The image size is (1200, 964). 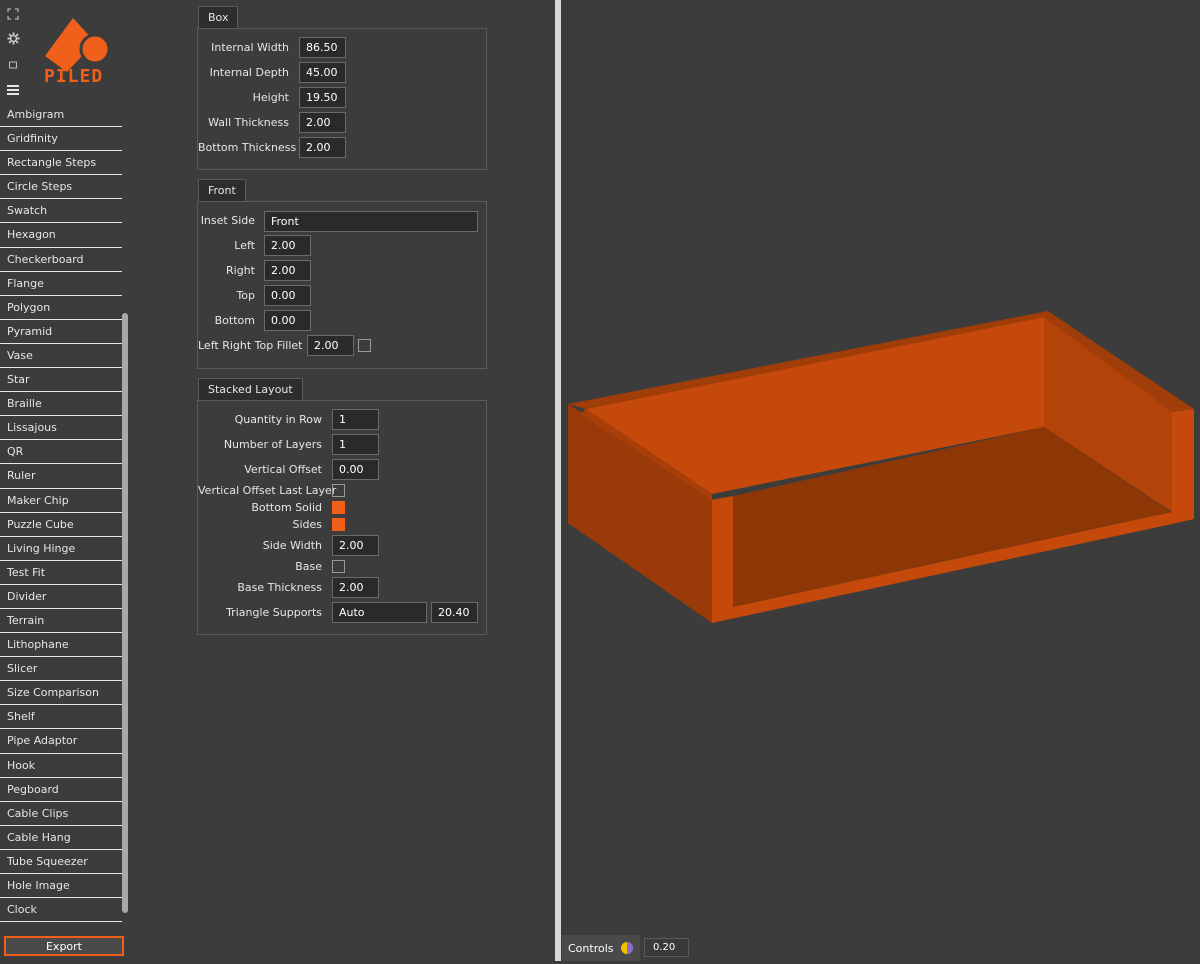 What do you see at coordinates (61, 597) in the screenshot?
I see `sidebar-item: Divider` at bounding box center [61, 597].